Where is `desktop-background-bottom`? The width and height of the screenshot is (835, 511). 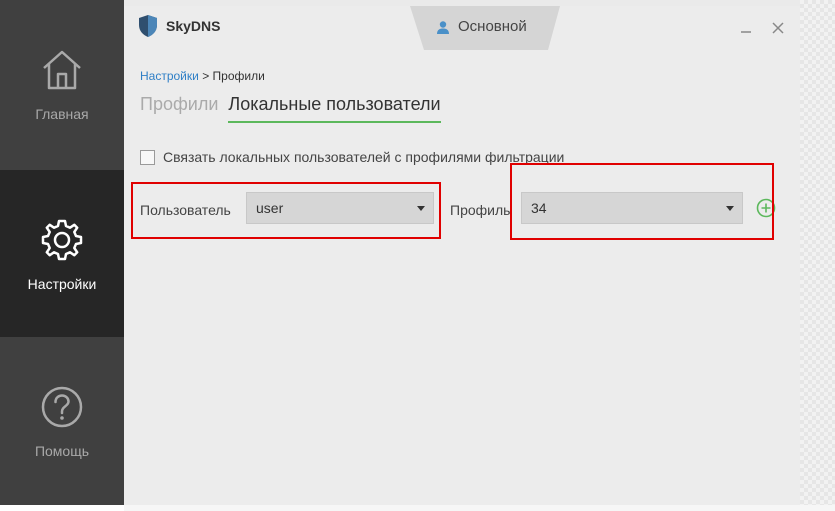 desktop-background-bottom is located at coordinates (479, 508).